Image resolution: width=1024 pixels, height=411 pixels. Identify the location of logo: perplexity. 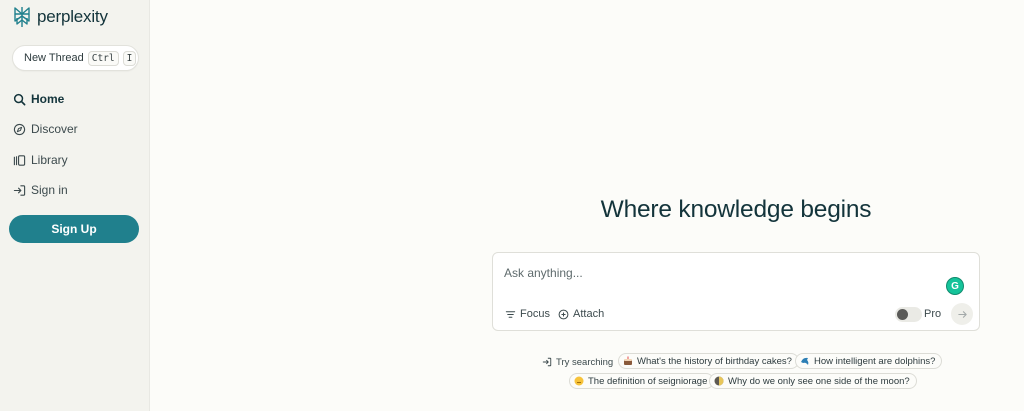
(60, 17).